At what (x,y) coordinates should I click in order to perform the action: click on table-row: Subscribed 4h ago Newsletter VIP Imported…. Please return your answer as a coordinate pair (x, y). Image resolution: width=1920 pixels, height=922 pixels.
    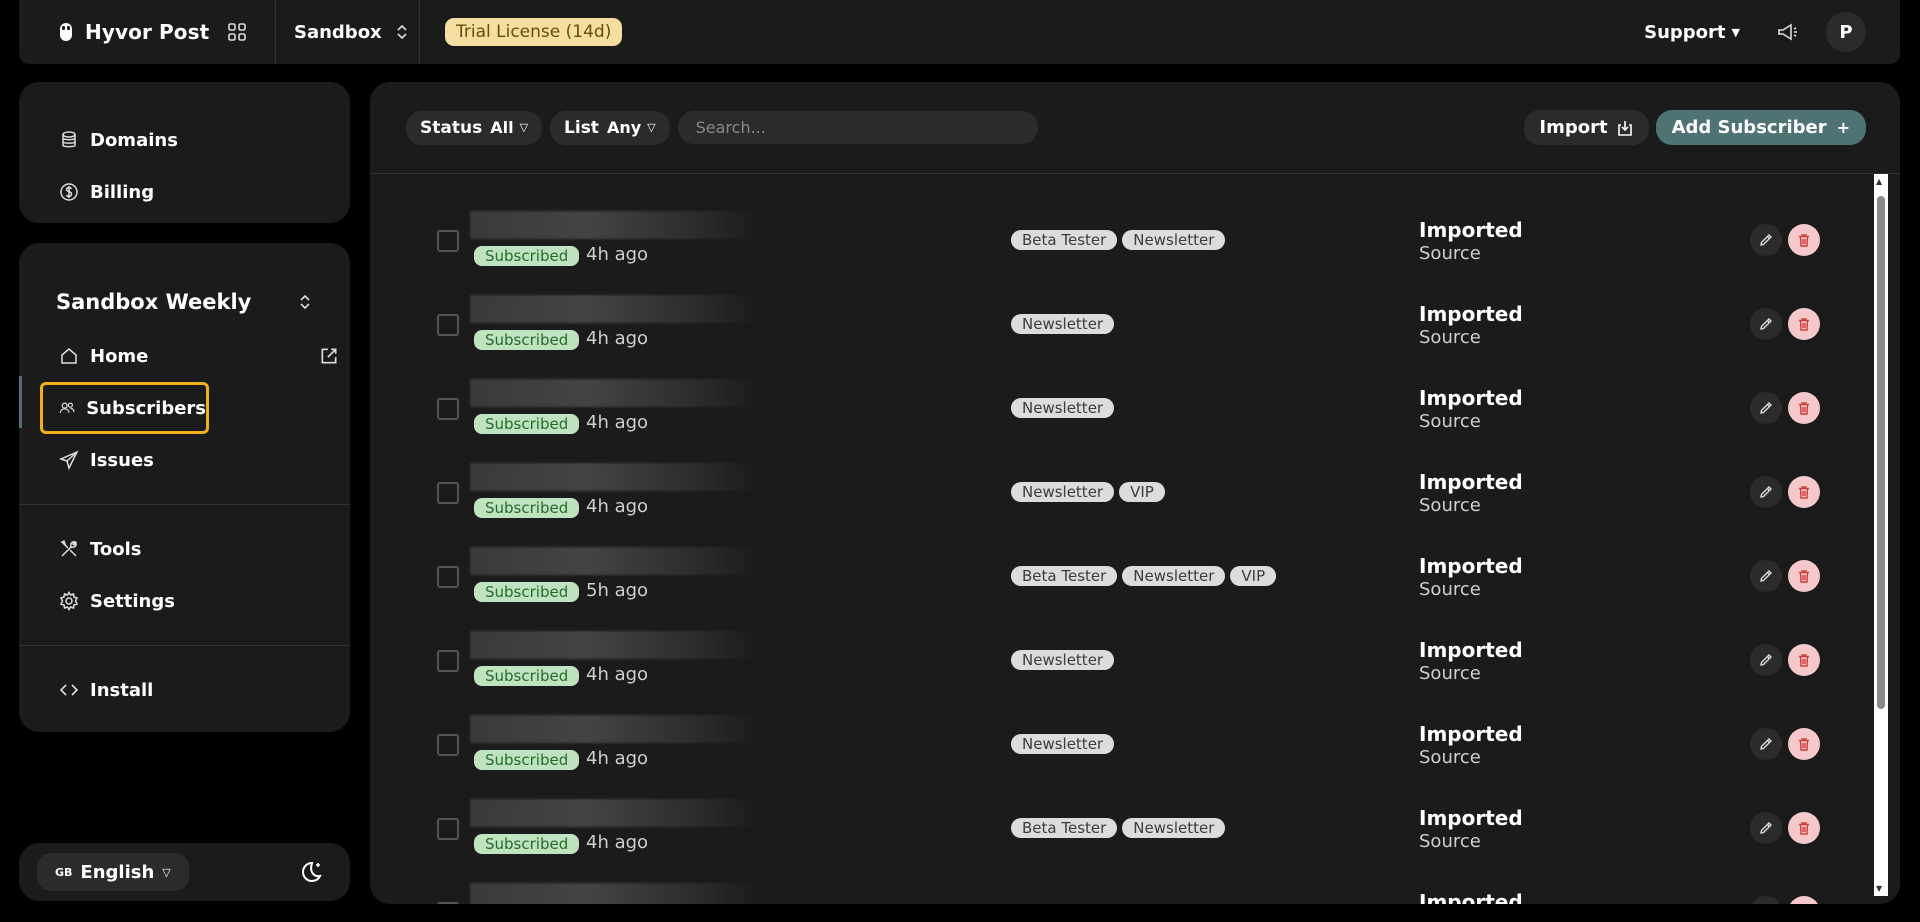
    Looking at the image, I should click on (1135, 496).